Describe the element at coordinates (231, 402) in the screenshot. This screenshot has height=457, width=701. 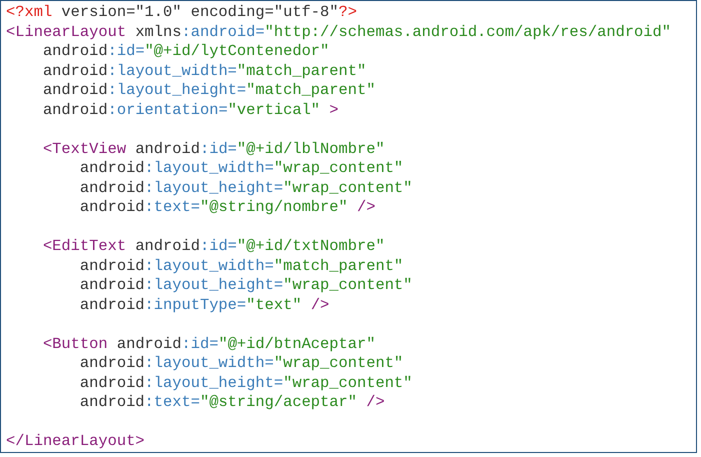
I see `code-line: android:text="@string/aceptar" />` at that location.